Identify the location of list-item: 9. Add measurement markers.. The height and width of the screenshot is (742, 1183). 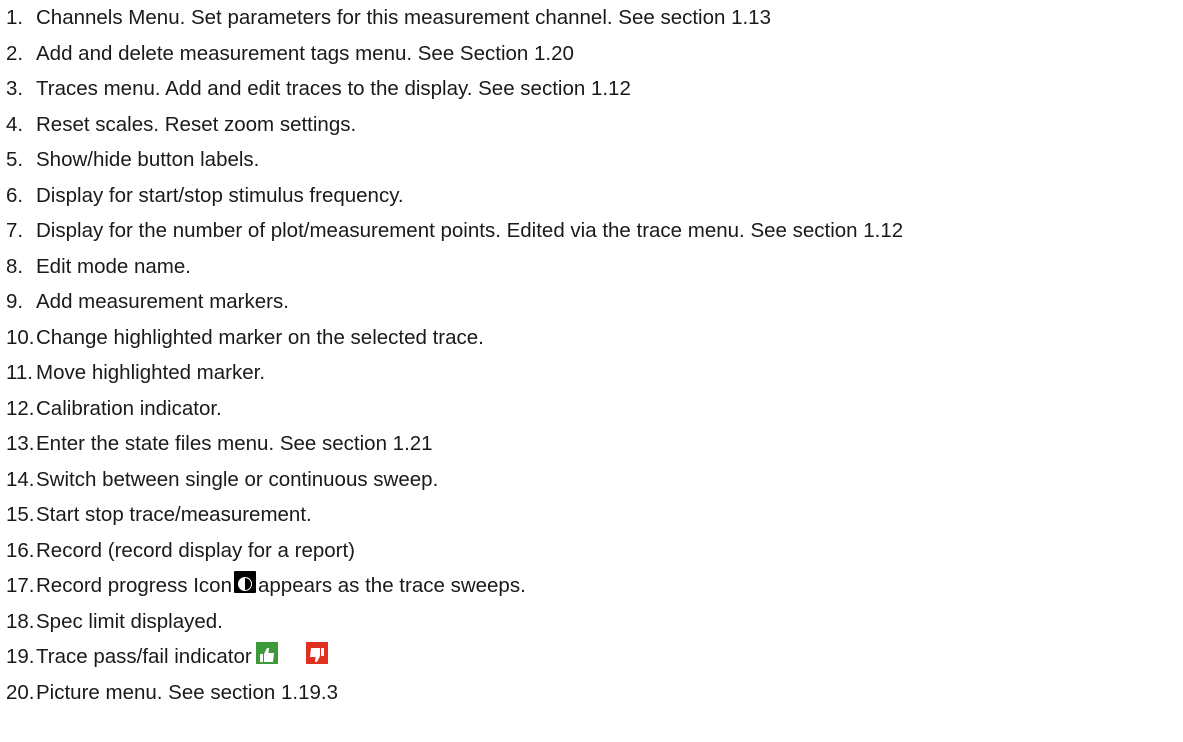
(591, 302).